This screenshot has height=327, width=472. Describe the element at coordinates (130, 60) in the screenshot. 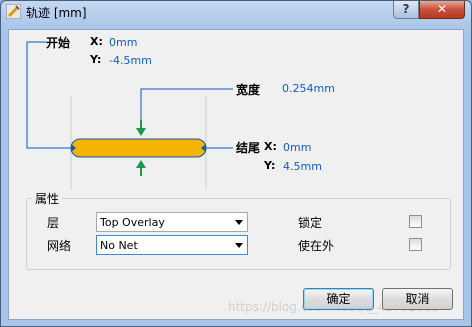

I see `start-y-value: -4.5mm` at that location.